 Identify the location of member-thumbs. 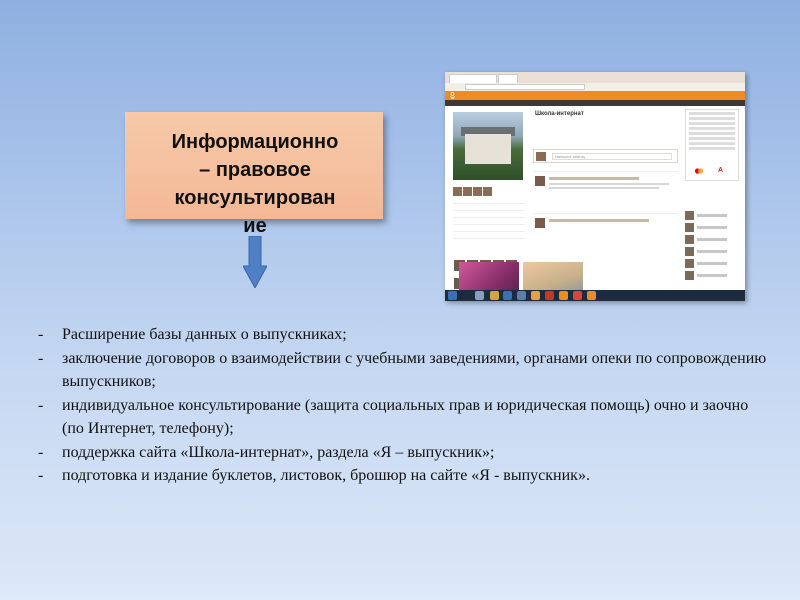
(488, 189).